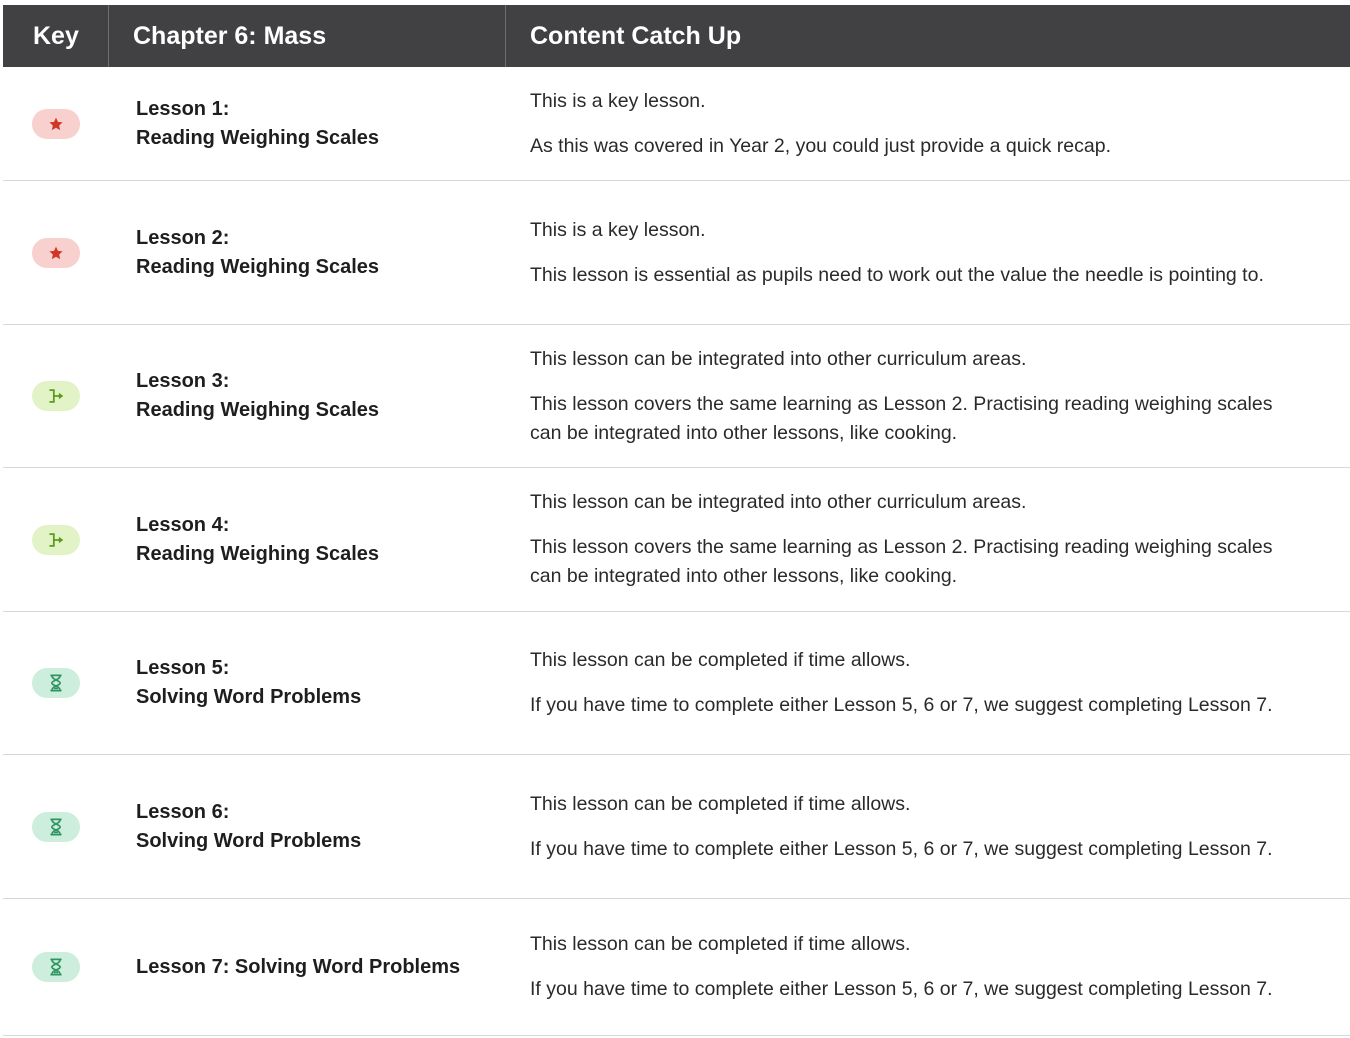  I want to click on lesson-number: Lesson 2:, so click(183, 237).